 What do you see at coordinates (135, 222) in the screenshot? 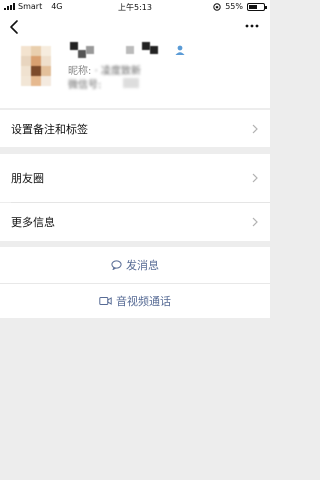
I see `more-info-row: 更多信息` at bounding box center [135, 222].